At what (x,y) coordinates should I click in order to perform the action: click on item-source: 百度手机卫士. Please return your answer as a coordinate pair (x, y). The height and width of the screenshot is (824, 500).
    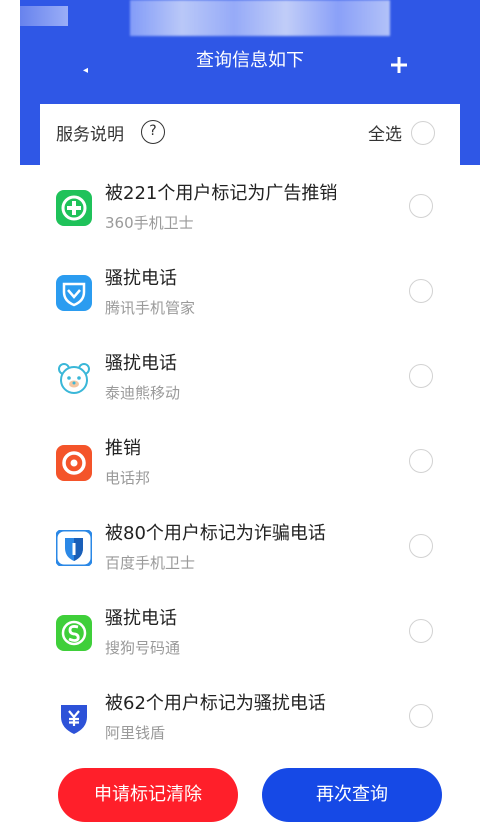
    Looking at the image, I should click on (150, 563).